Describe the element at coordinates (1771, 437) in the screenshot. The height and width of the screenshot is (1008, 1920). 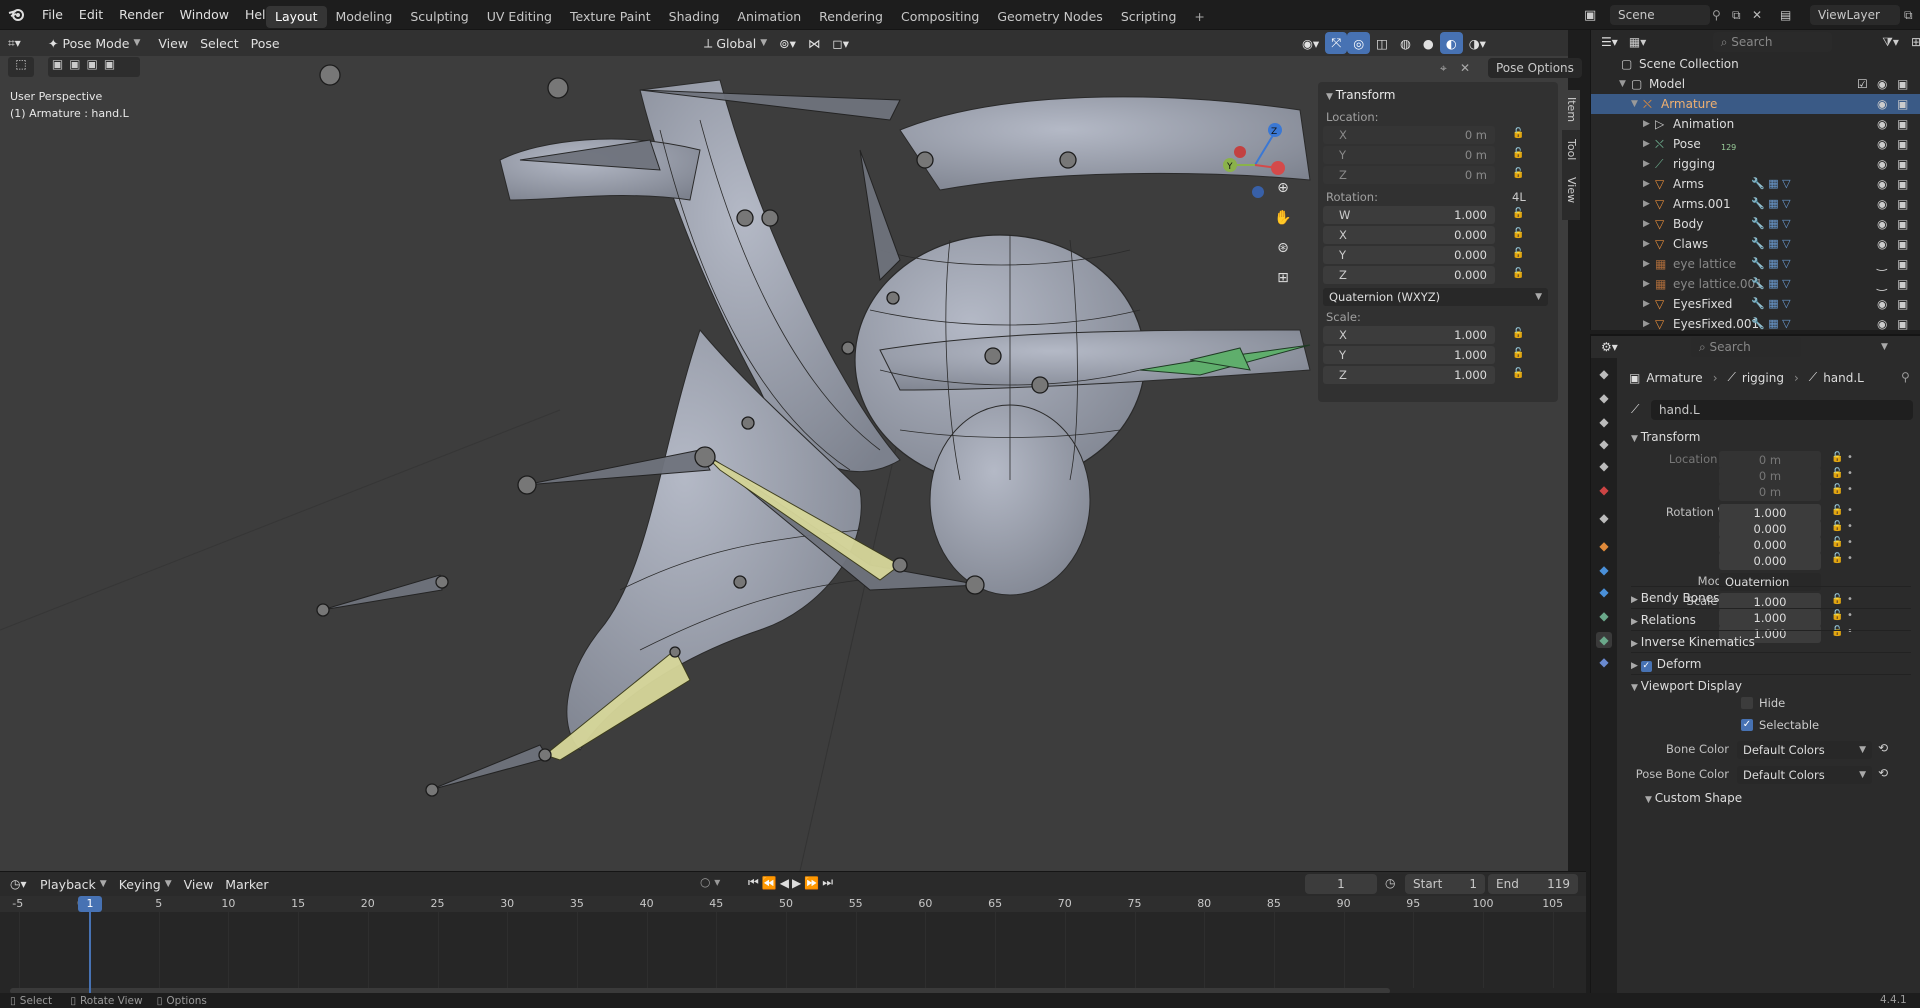
I see `transform-panel-header: ▼ Transform` at that location.